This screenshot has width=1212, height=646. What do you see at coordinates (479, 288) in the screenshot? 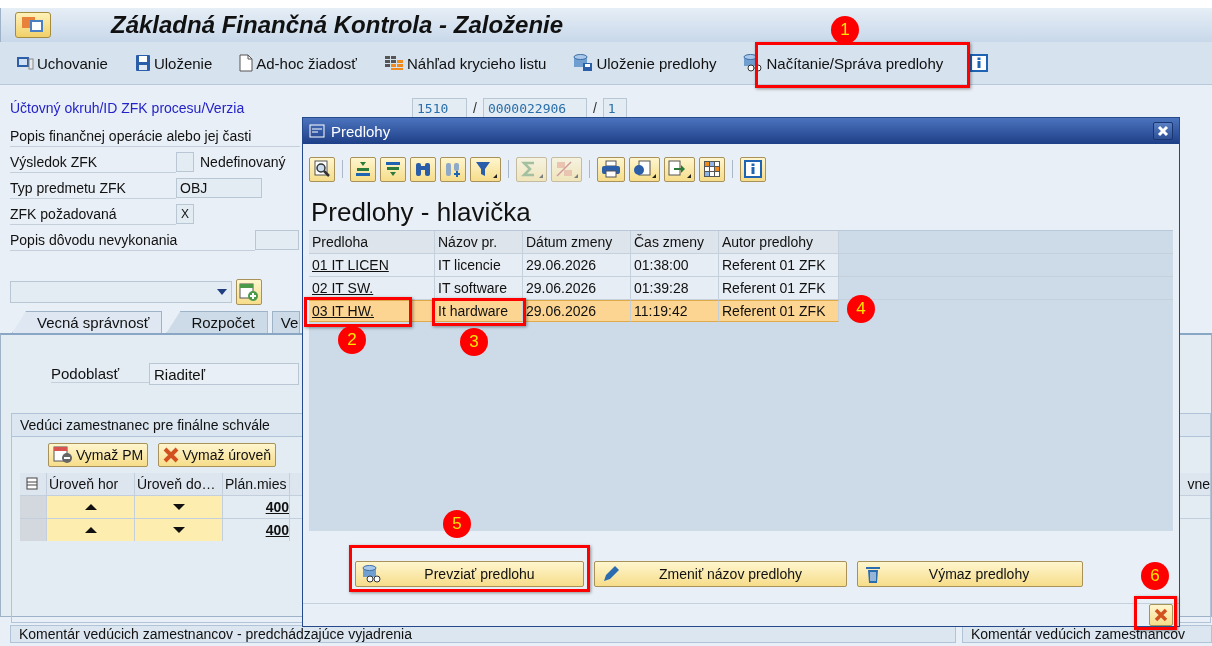
I see `table-cell: IT software` at bounding box center [479, 288].